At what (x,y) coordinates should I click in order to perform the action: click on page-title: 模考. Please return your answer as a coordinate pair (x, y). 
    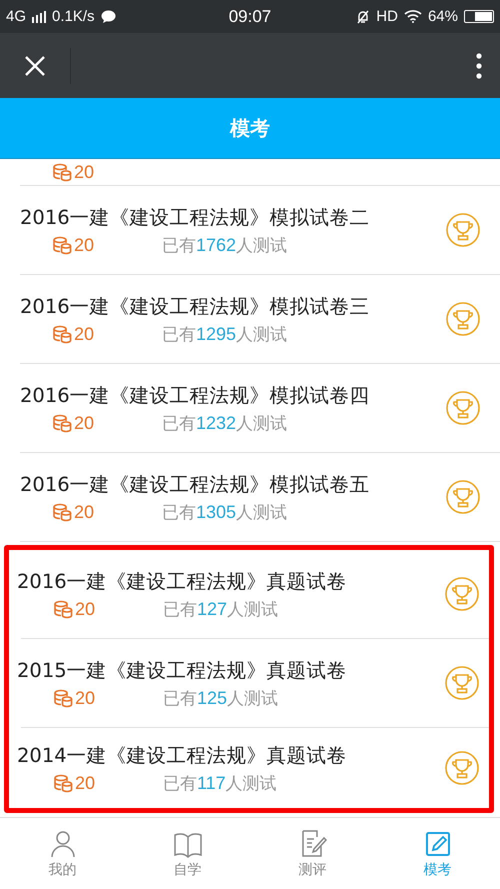
    Looking at the image, I should click on (250, 128).